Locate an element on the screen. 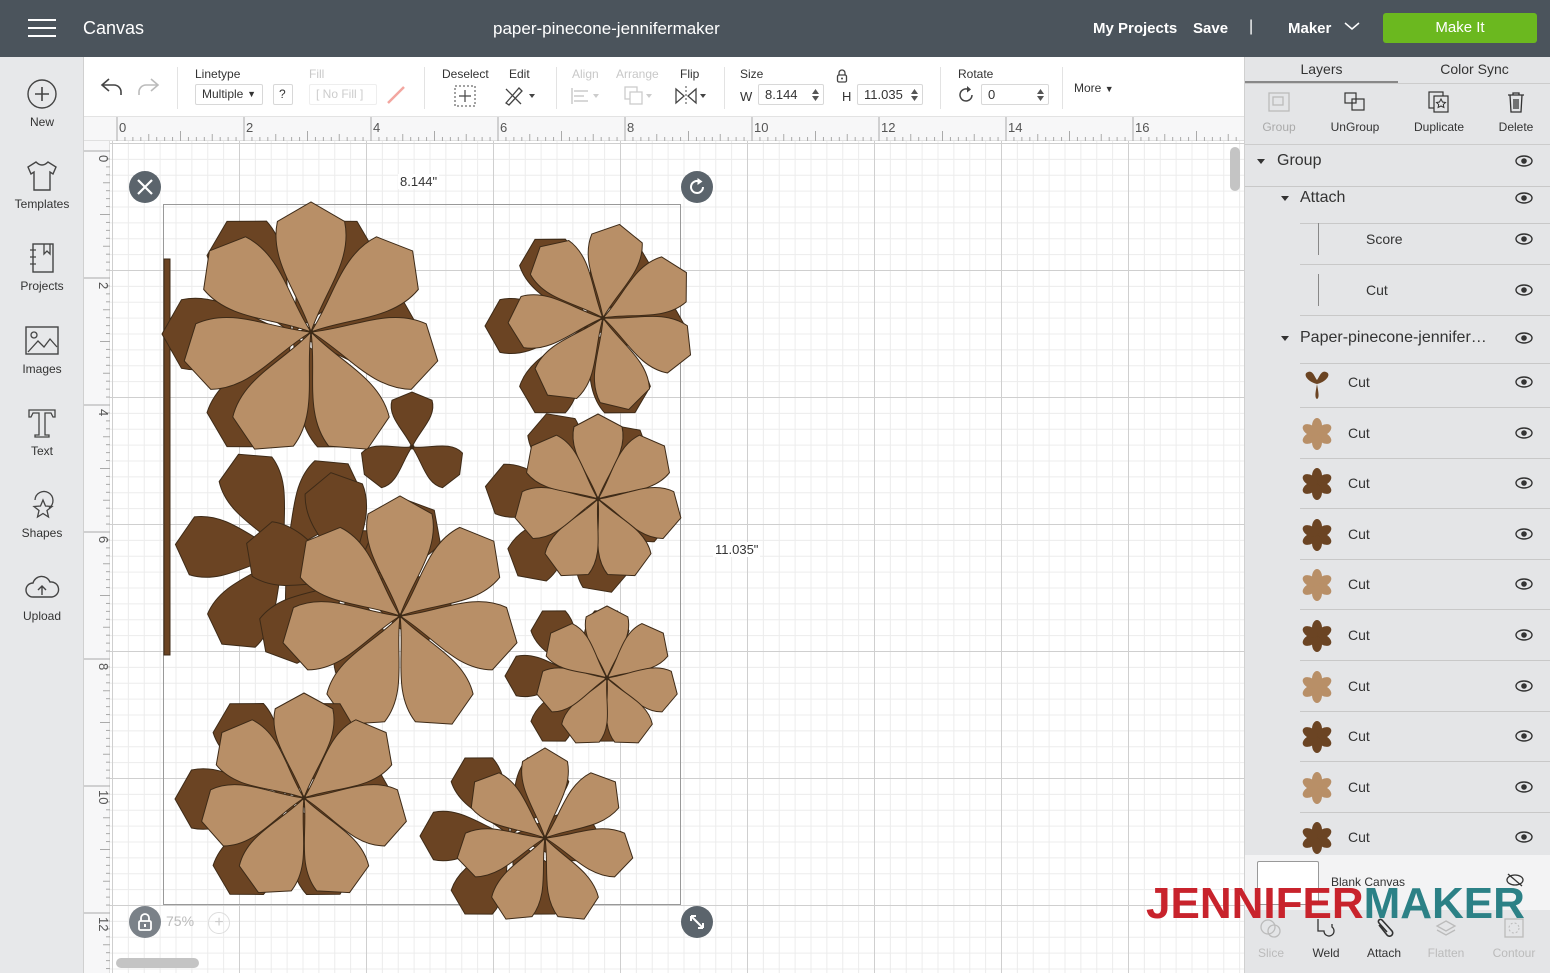  nav-images: Images is located at coordinates (42, 350).